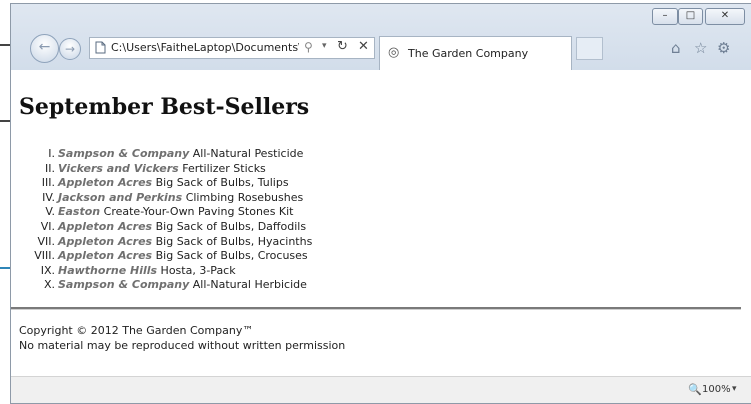 This screenshot has width=751, height=404. Describe the element at coordinates (324, 46) in the screenshot. I see `address-dropdown-icon: ▾` at that location.